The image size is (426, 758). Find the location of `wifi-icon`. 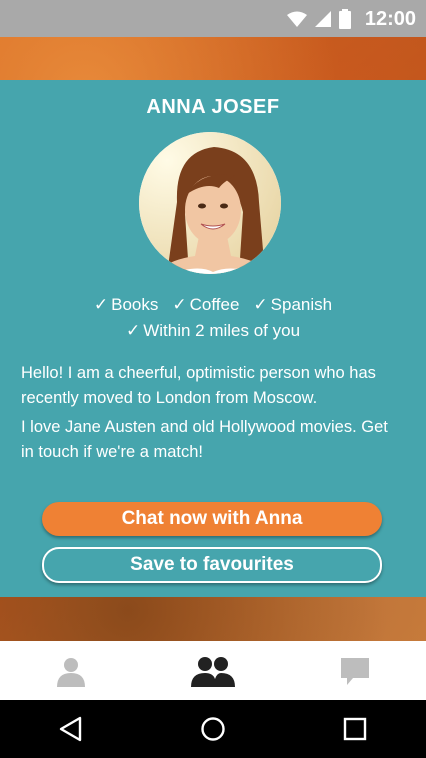

wifi-icon is located at coordinates (296, 19).